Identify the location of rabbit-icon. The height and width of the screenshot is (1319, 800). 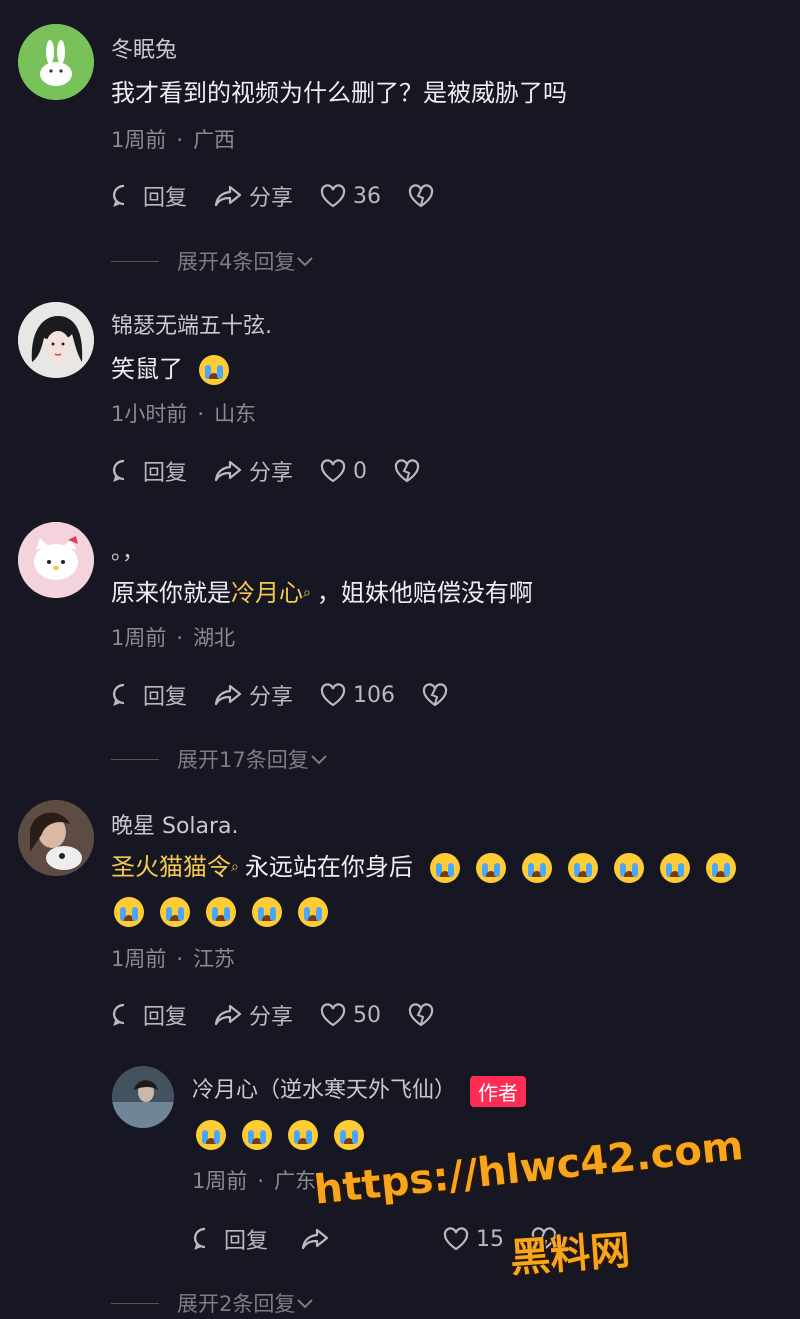
(56, 62).